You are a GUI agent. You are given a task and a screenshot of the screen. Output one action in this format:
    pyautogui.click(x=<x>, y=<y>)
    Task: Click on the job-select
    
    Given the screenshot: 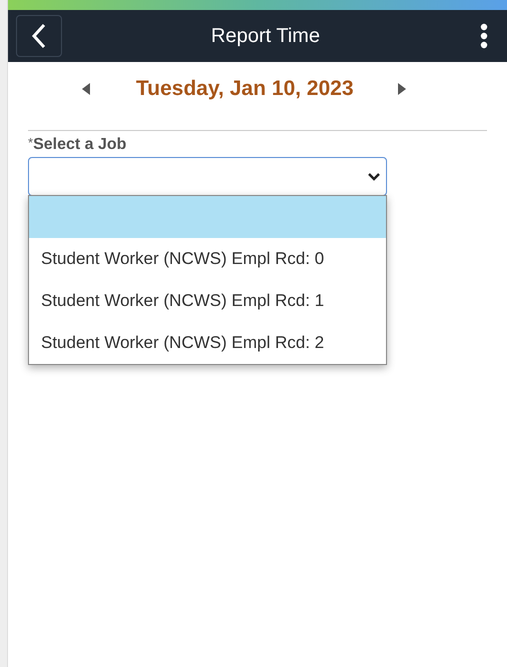 What is the action you would take?
    pyautogui.click(x=207, y=176)
    